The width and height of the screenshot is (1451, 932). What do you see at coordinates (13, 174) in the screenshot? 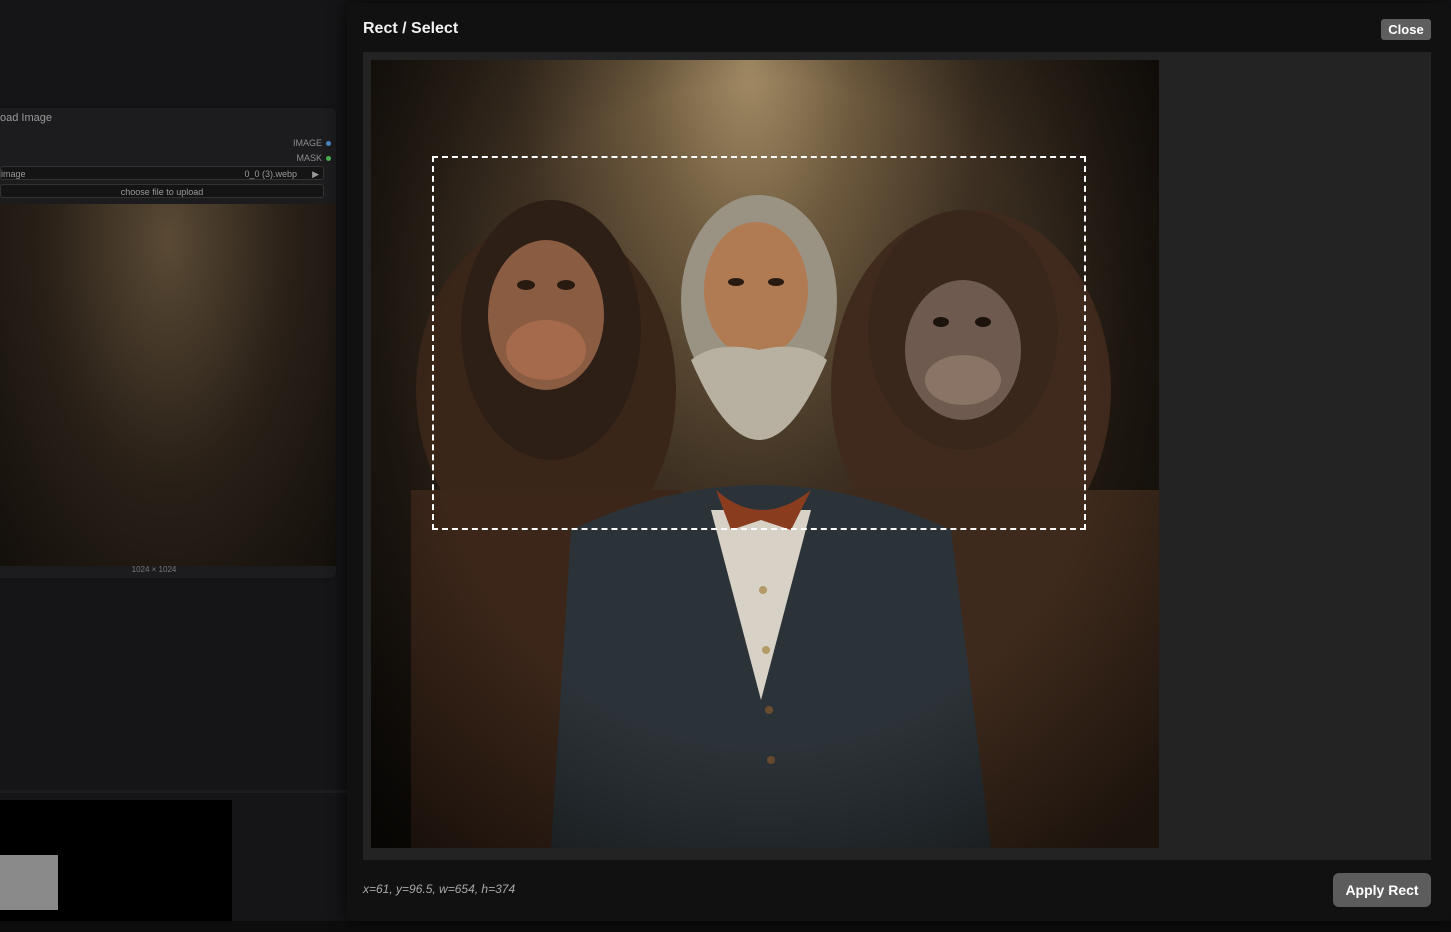
I see `image-combo-label: image` at bounding box center [13, 174].